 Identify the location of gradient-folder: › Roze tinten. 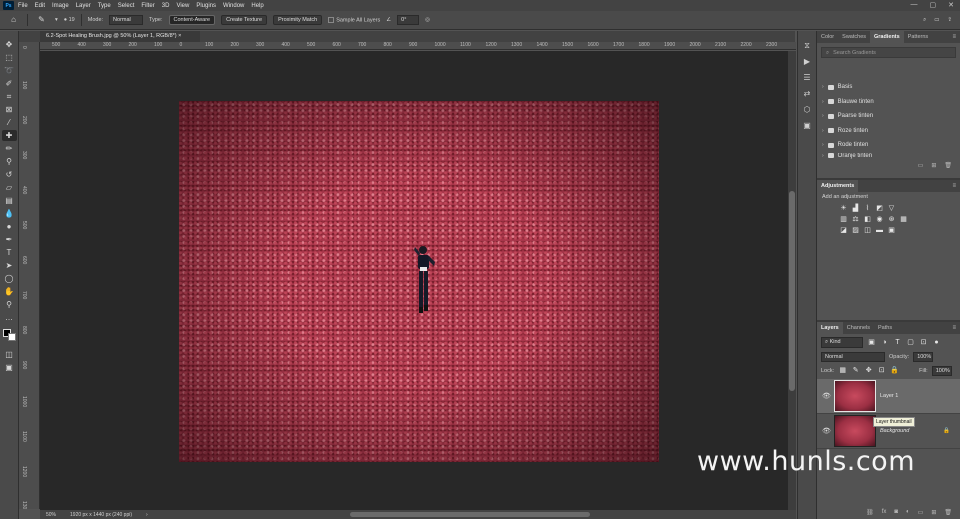
(888, 131).